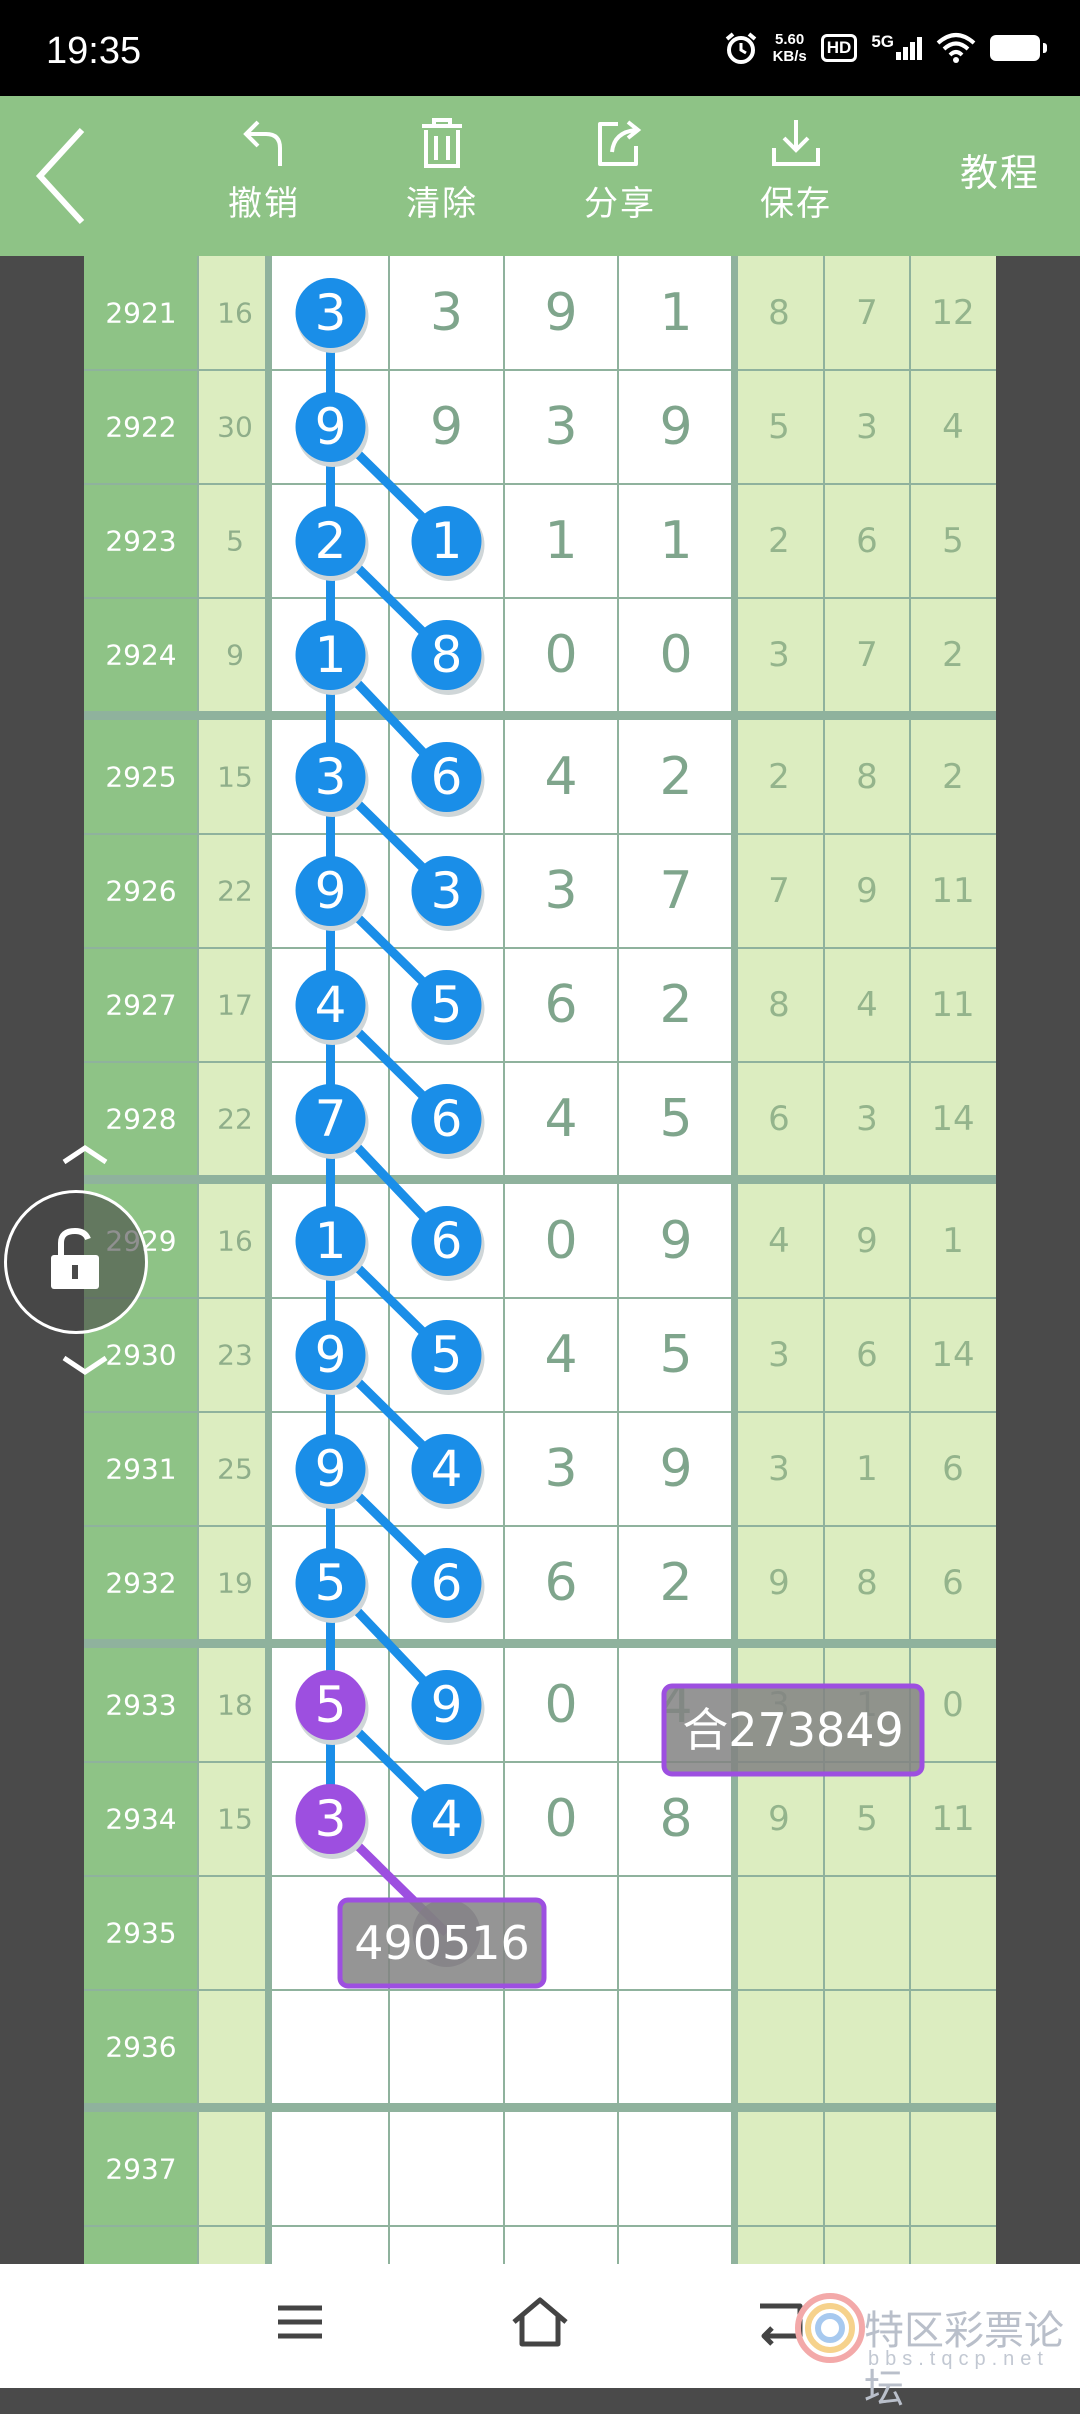 The width and height of the screenshot is (1080, 2414). What do you see at coordinates (675, 1119) in the screenshot?
I see `digit-cell: 5` at bounding box center [675, 1119].